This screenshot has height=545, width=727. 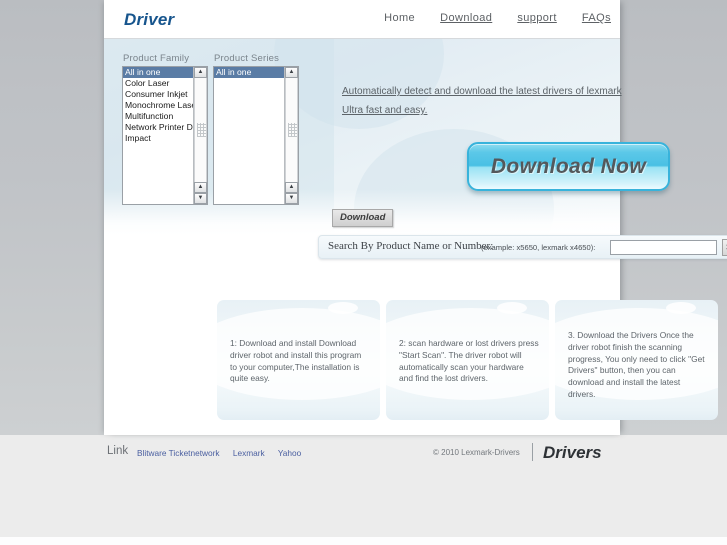 What do you see at coordinates (149, 19) in the screenshot?
I see `site-logo: Driver` at bounding box center [149, 19].